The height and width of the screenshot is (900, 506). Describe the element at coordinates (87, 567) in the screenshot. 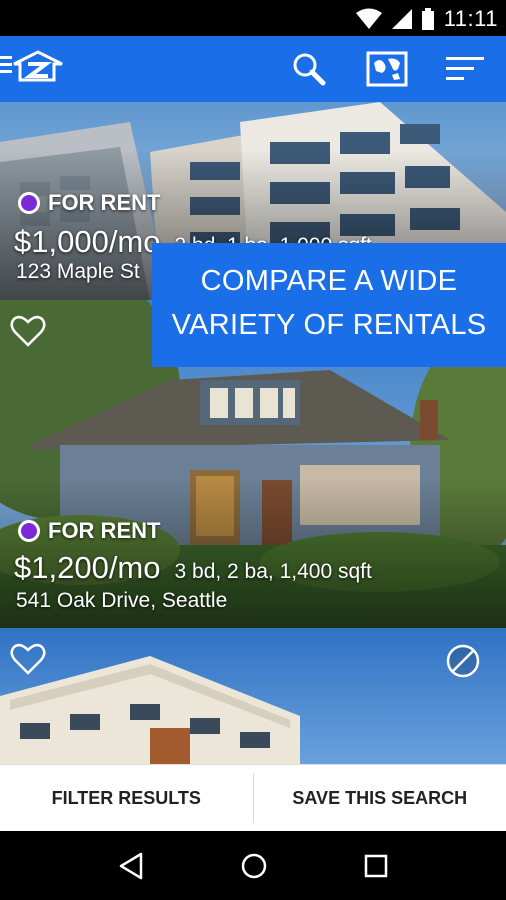

I see `listing-price: $1,200/mo` at that location.